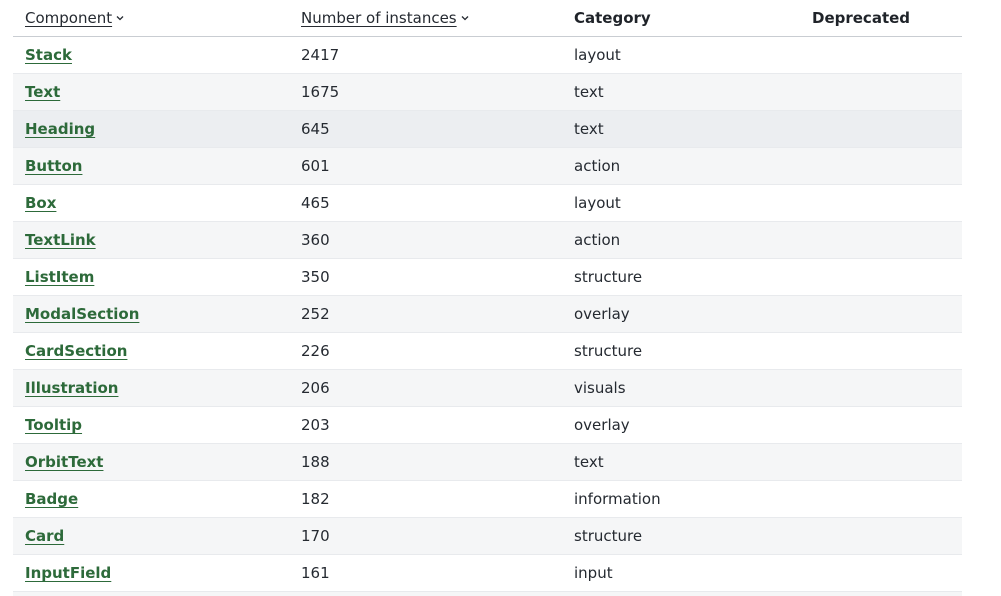  I want to click on cell-instances: 203, so click(315, 425).